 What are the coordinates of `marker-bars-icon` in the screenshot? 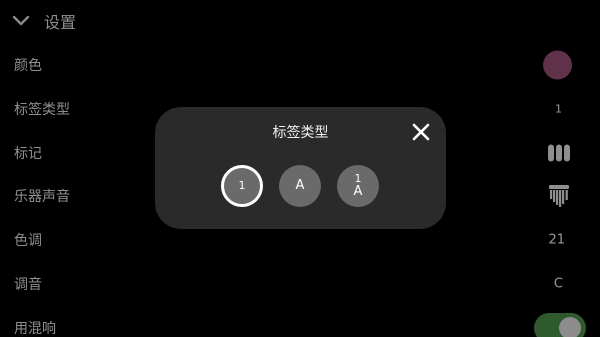 It's located at (559, 153).